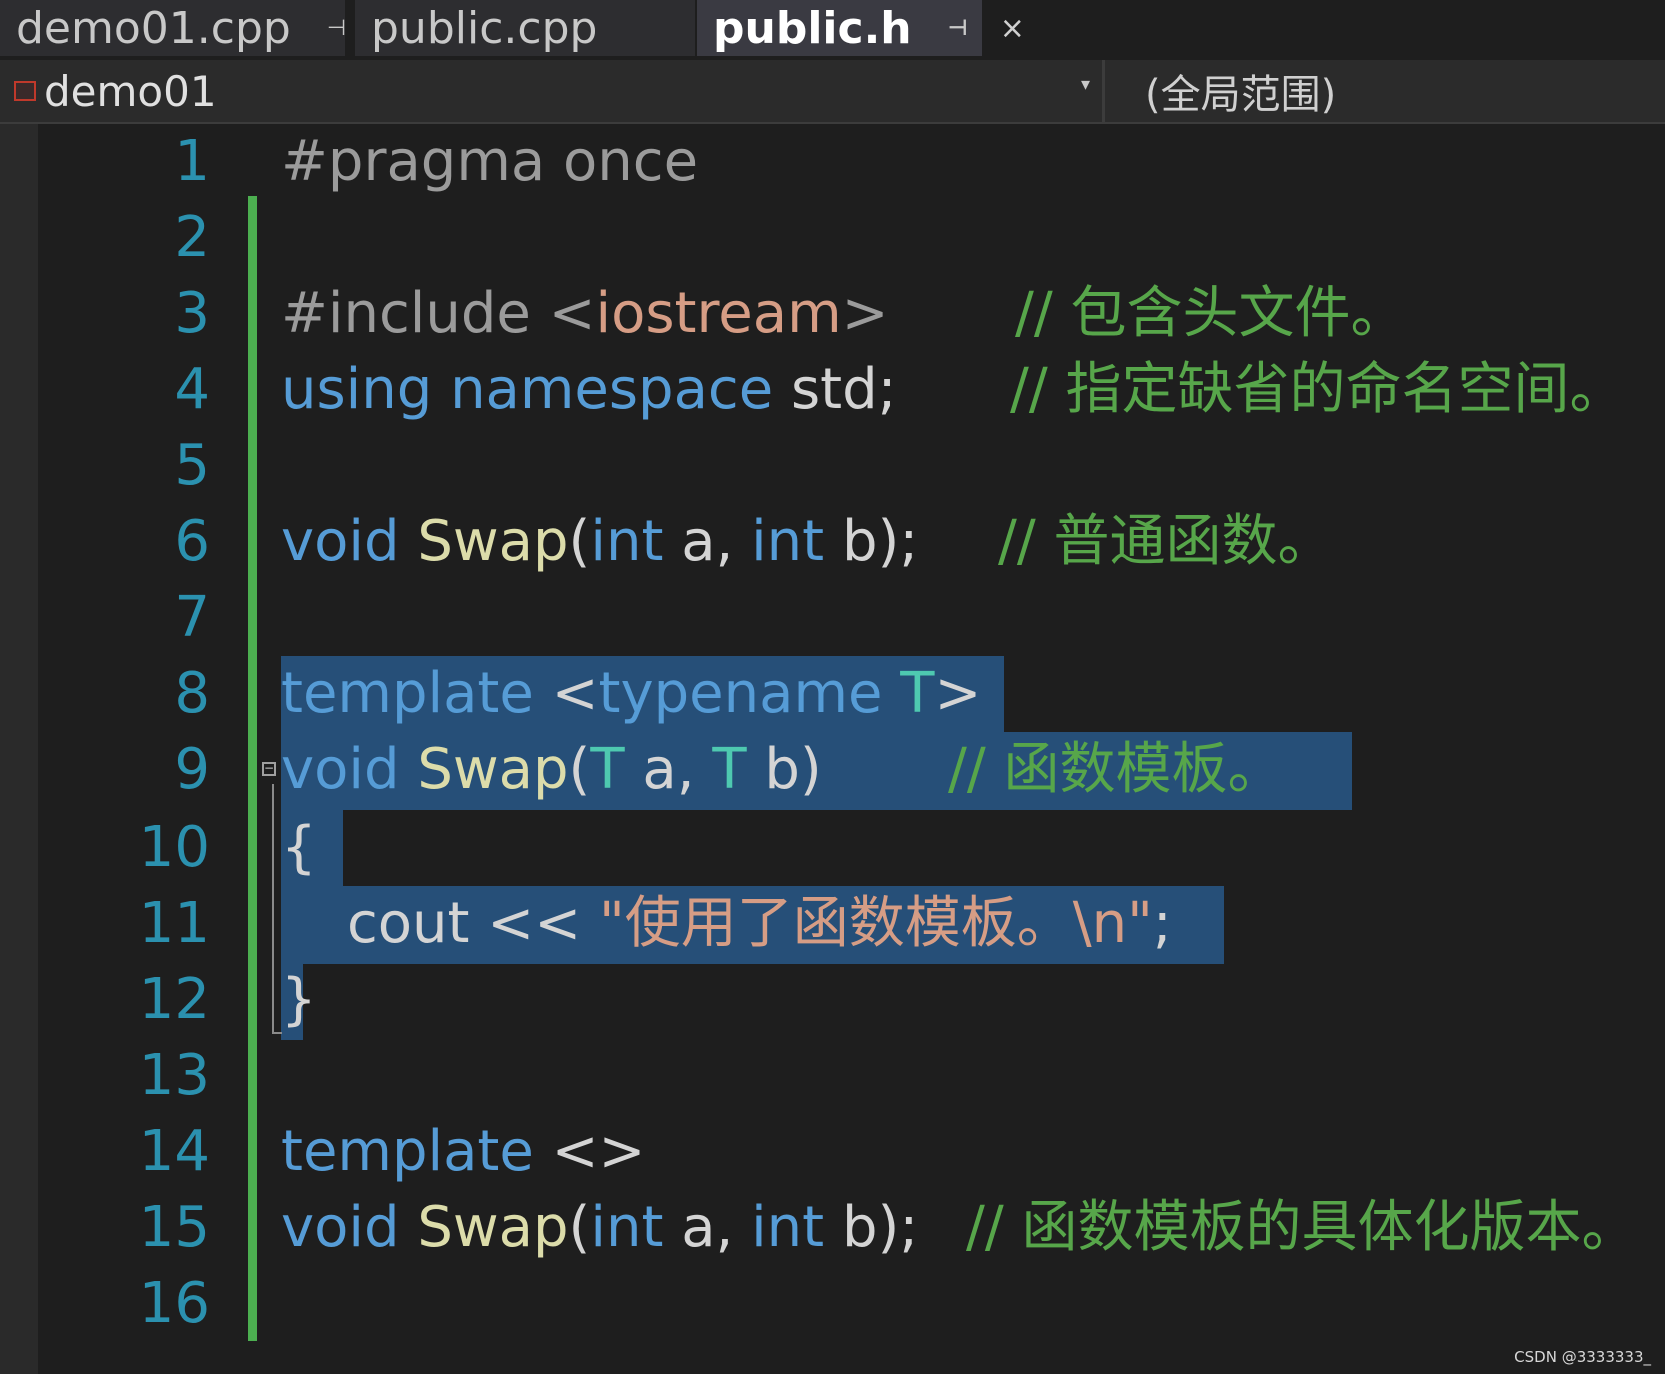  I want to click on chevron-down-icon: ▾, so click(1085, 84).